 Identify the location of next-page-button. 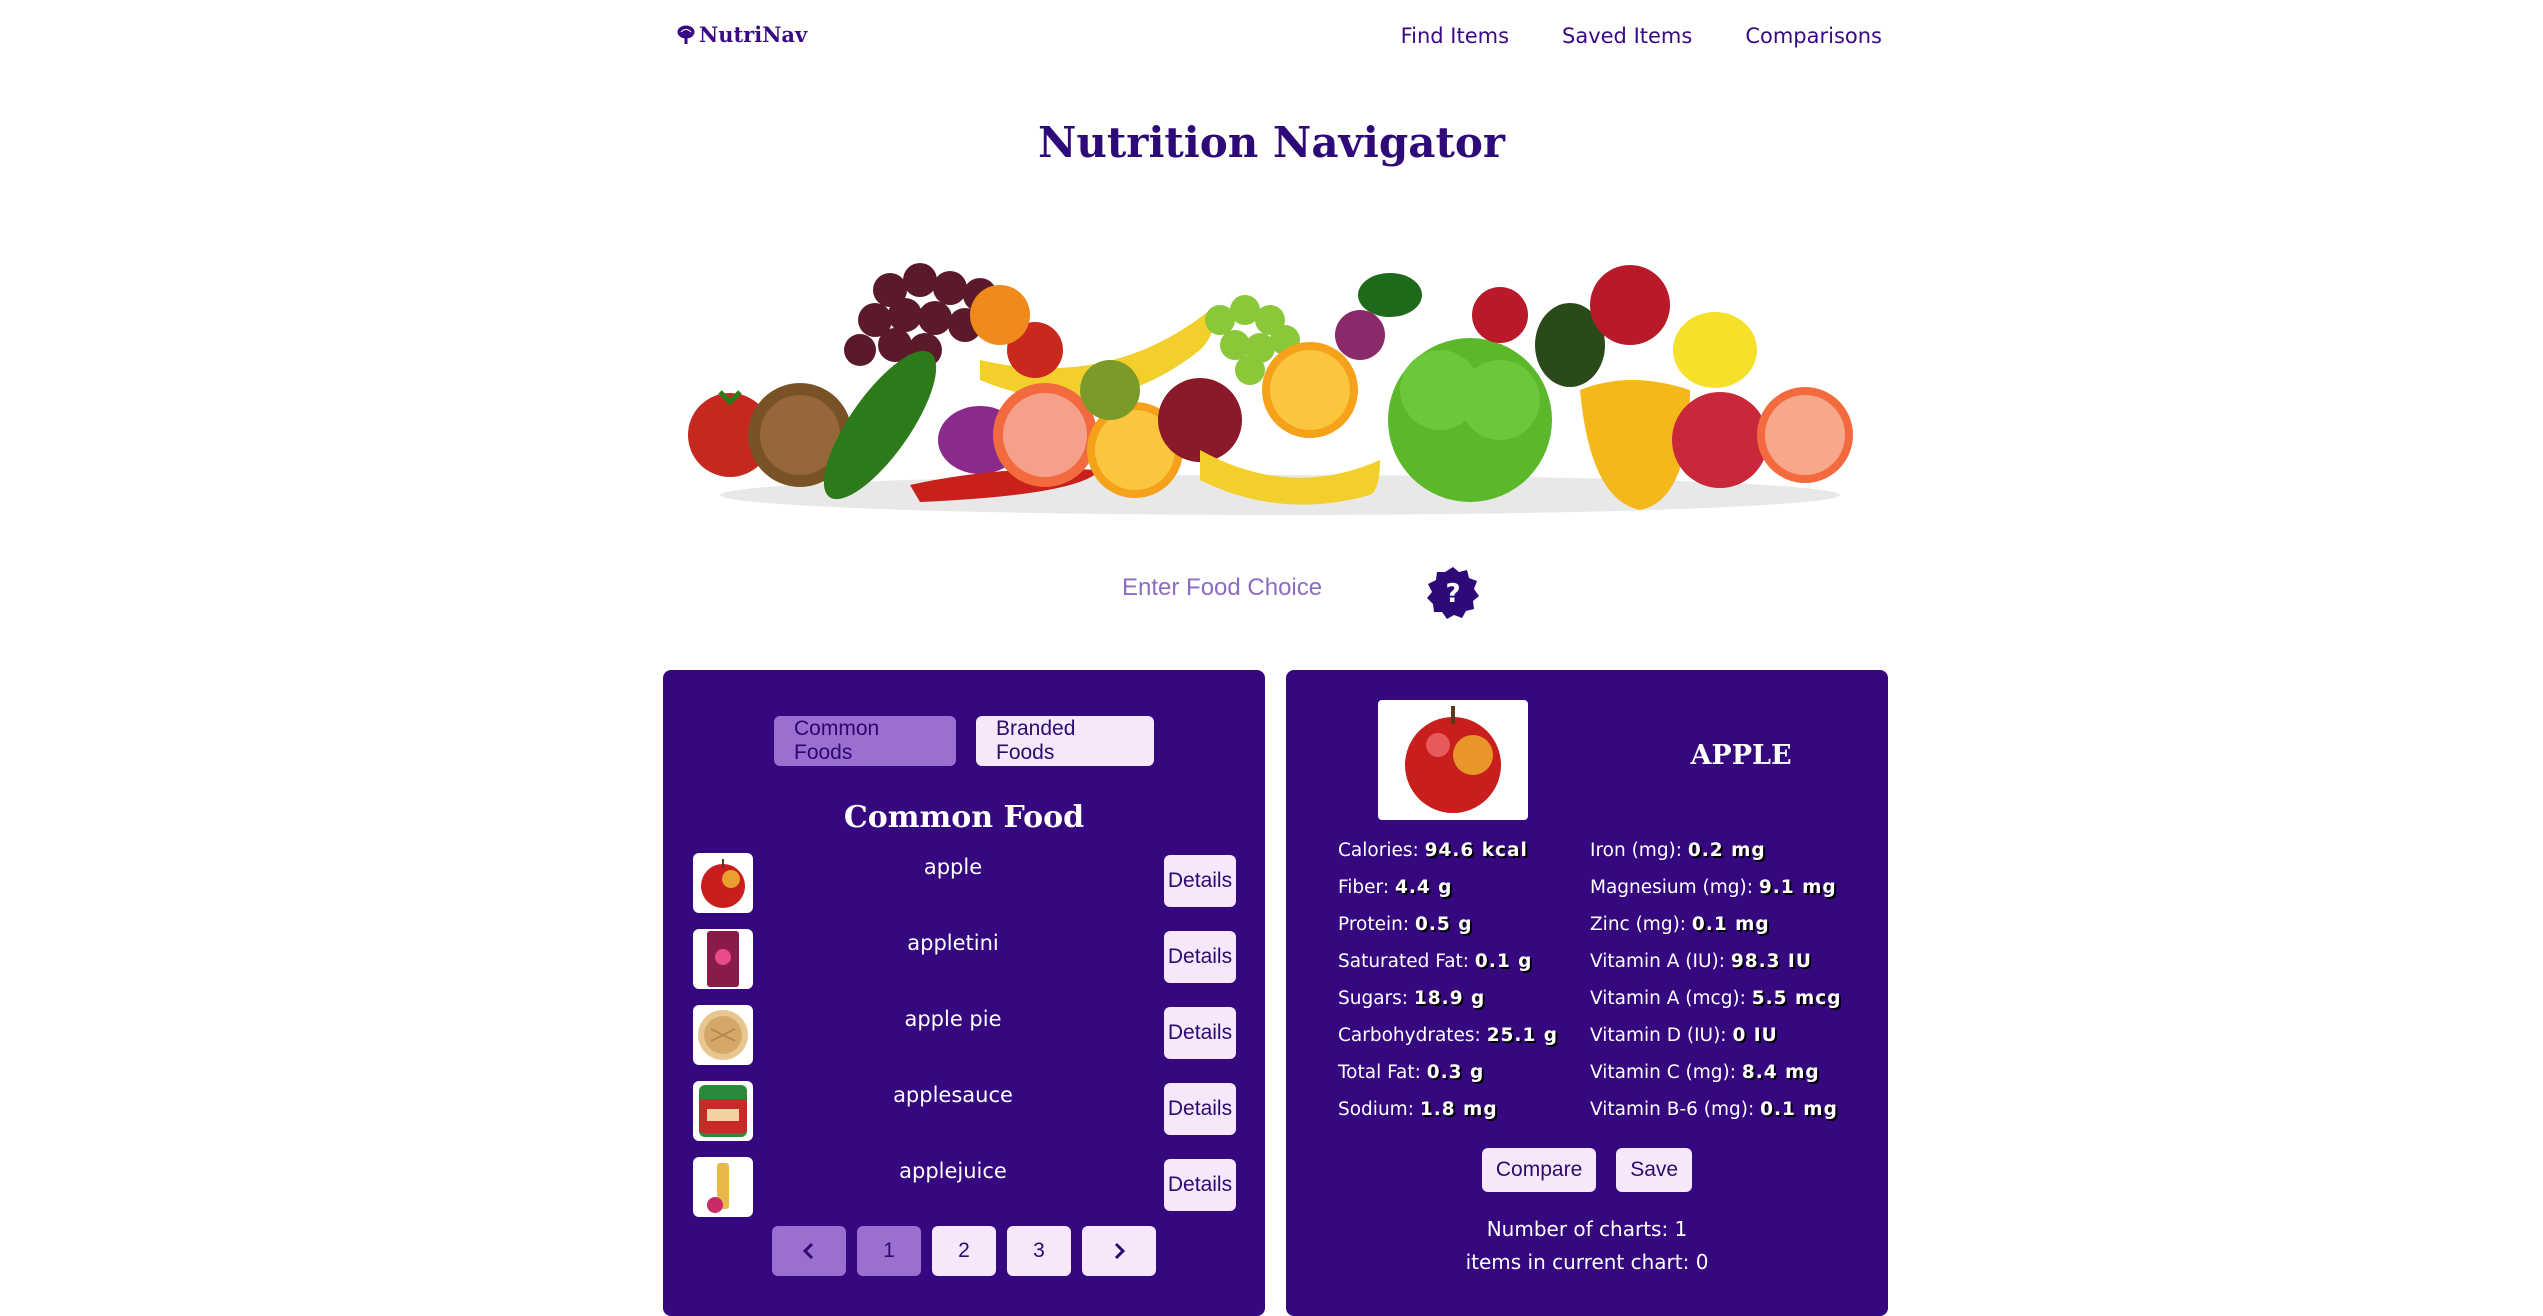
(1119, 1251).